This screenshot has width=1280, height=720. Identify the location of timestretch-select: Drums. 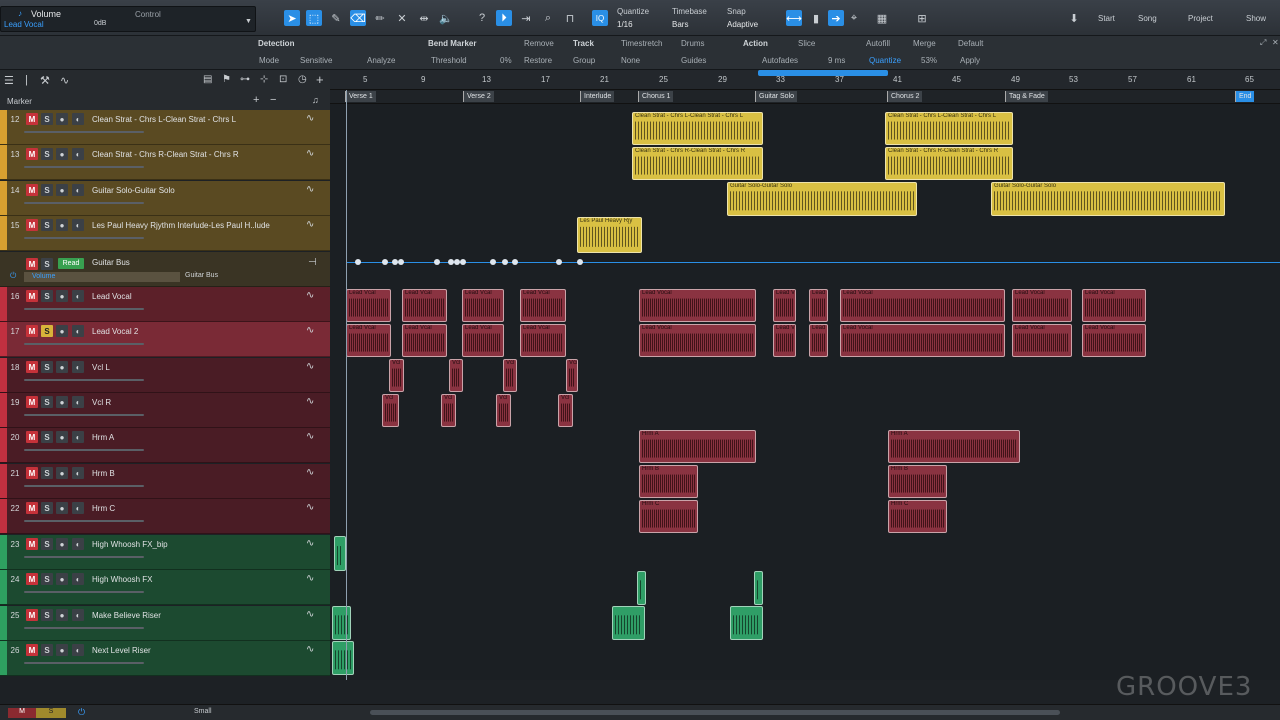
(693, 43).